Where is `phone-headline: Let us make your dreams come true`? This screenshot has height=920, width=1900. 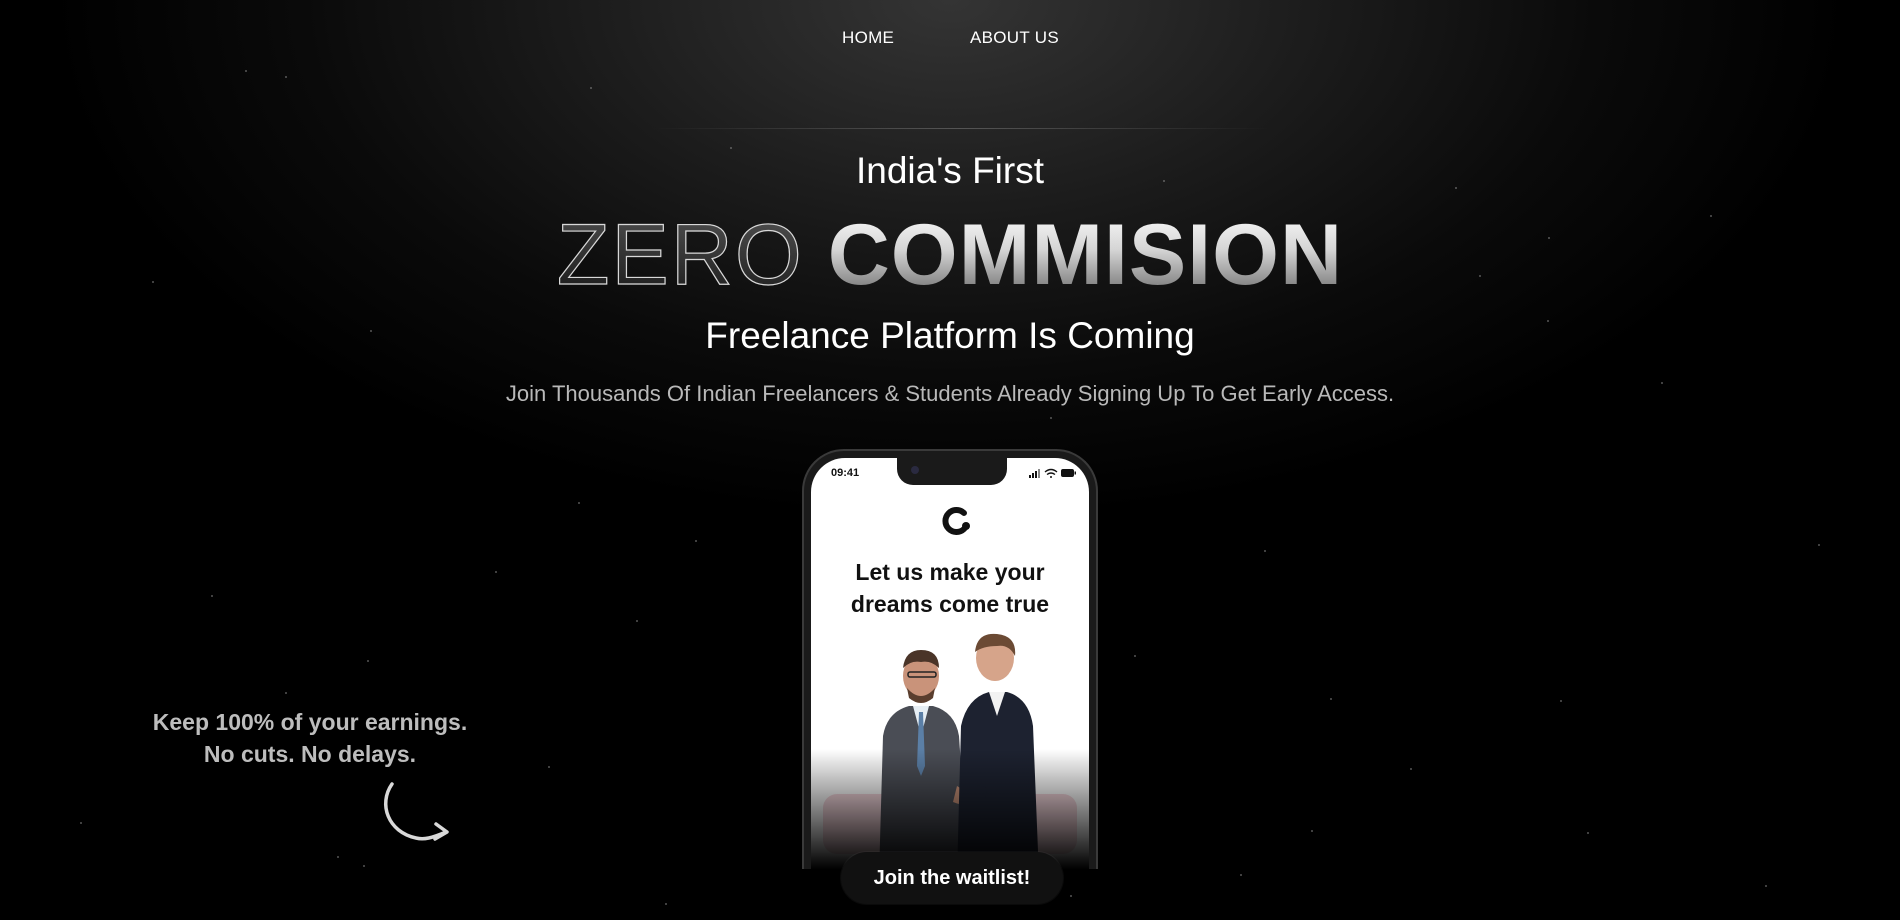 phone-headline: Let us make your dreams come true is located at coordinates (950, 588).